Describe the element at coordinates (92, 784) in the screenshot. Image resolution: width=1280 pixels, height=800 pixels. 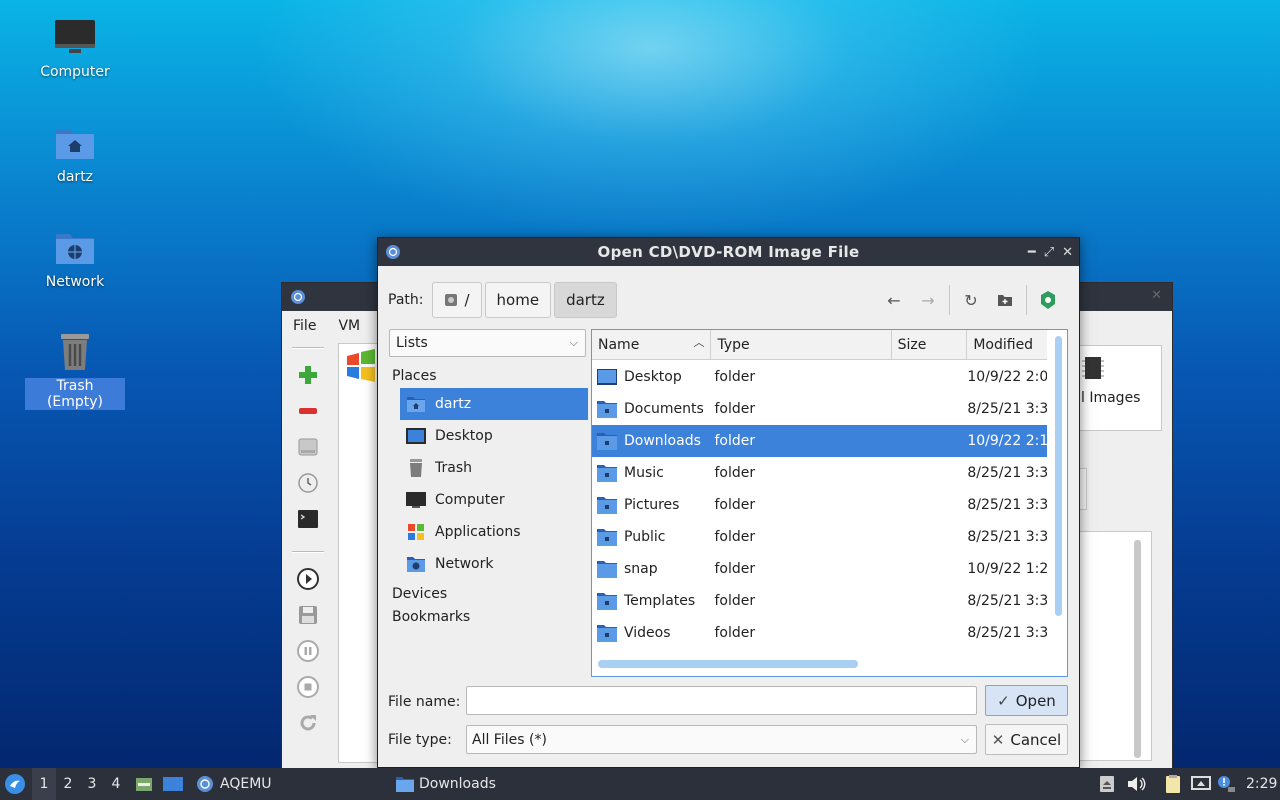
I see `workspace-3: 3` at that location.